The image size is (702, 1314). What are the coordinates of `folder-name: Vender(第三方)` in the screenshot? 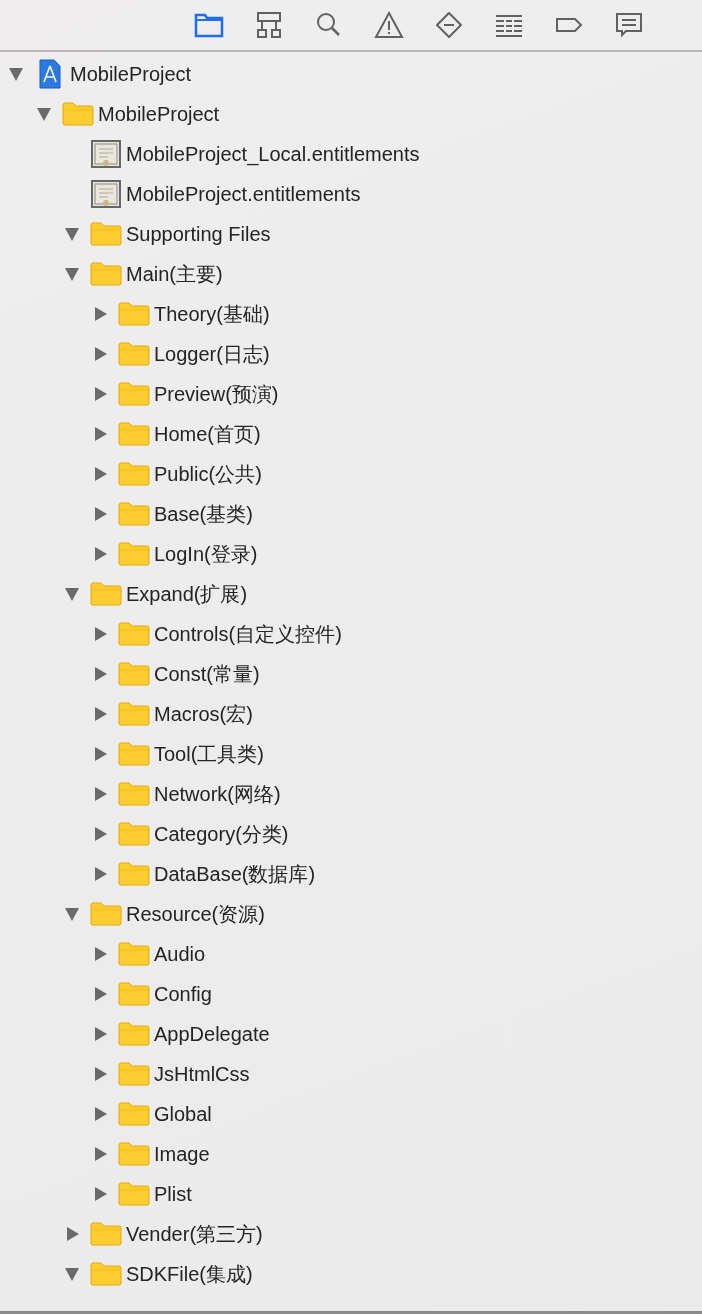 It's located at (194, 1234).